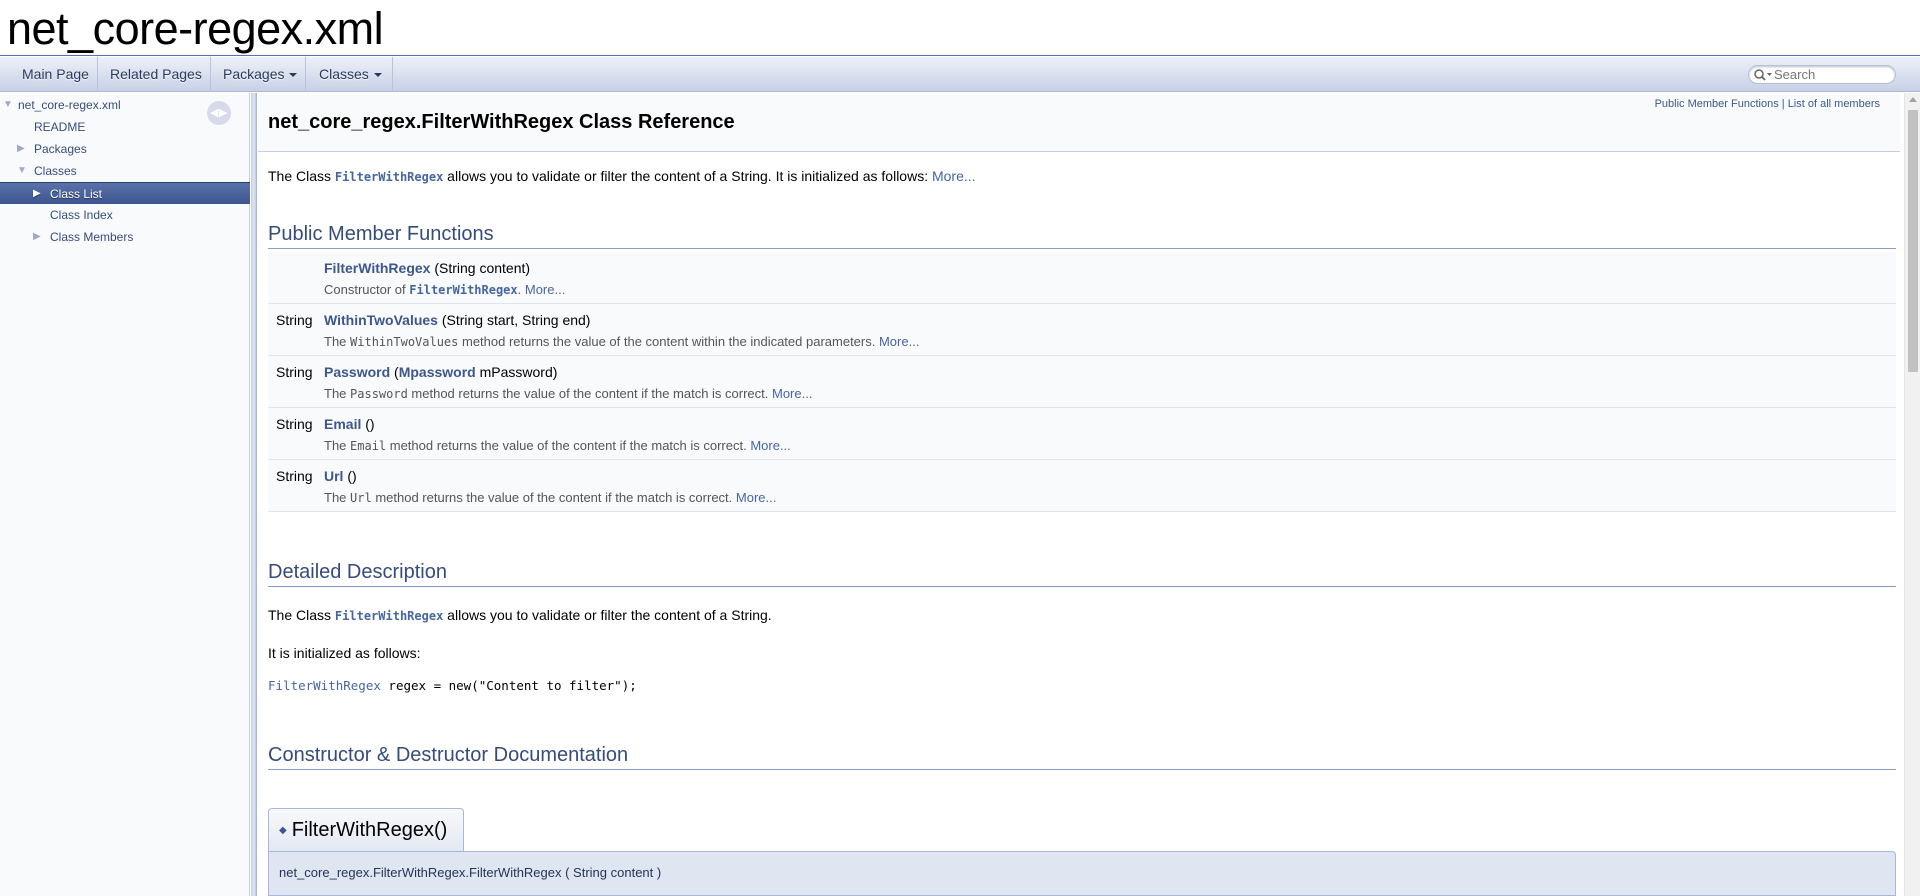  Describe the element at coordinates (367, 289) in the screenshot. I see `desc-text: Constructor of` at that location.